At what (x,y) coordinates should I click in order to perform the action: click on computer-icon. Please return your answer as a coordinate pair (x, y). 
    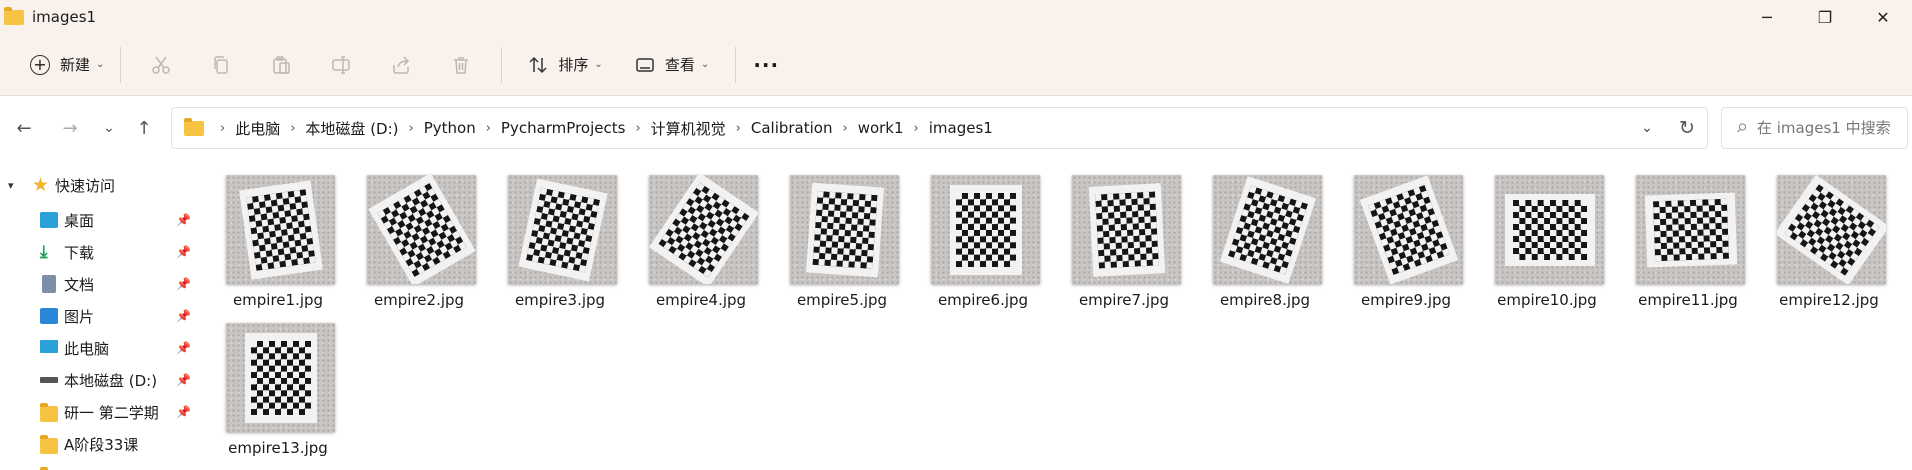
    Looking at the image, I should click on (49, 346).